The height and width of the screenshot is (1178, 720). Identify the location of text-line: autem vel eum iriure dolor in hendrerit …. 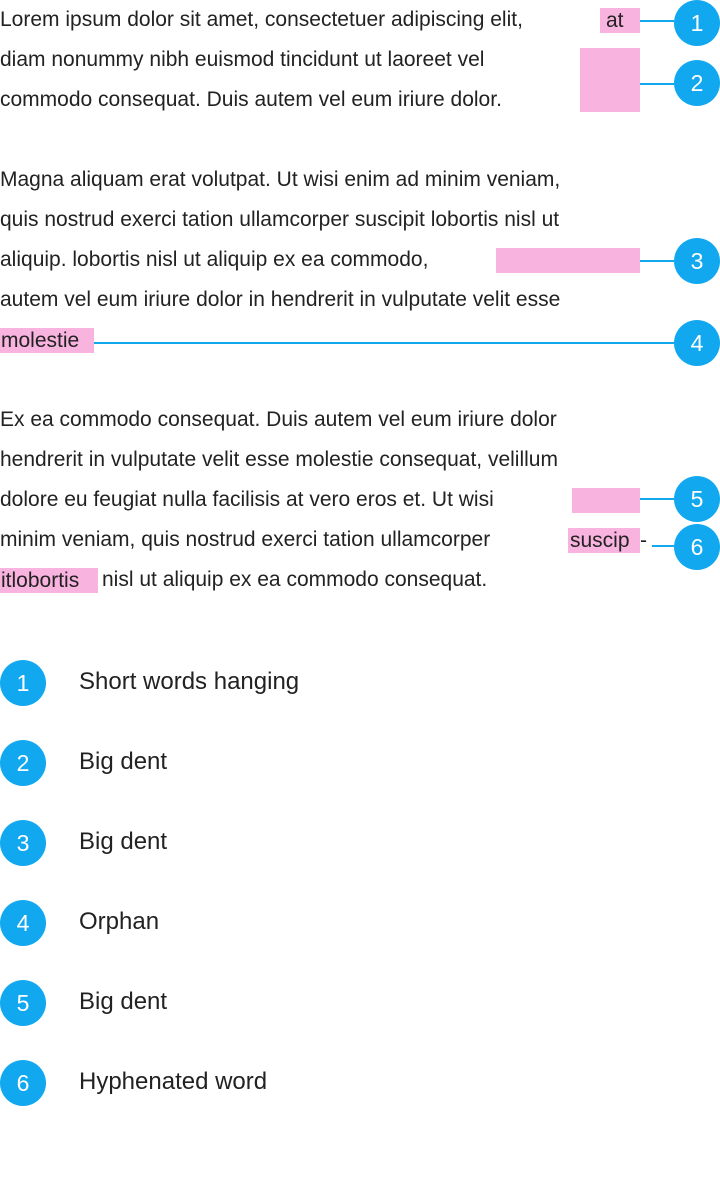
(280, 299).